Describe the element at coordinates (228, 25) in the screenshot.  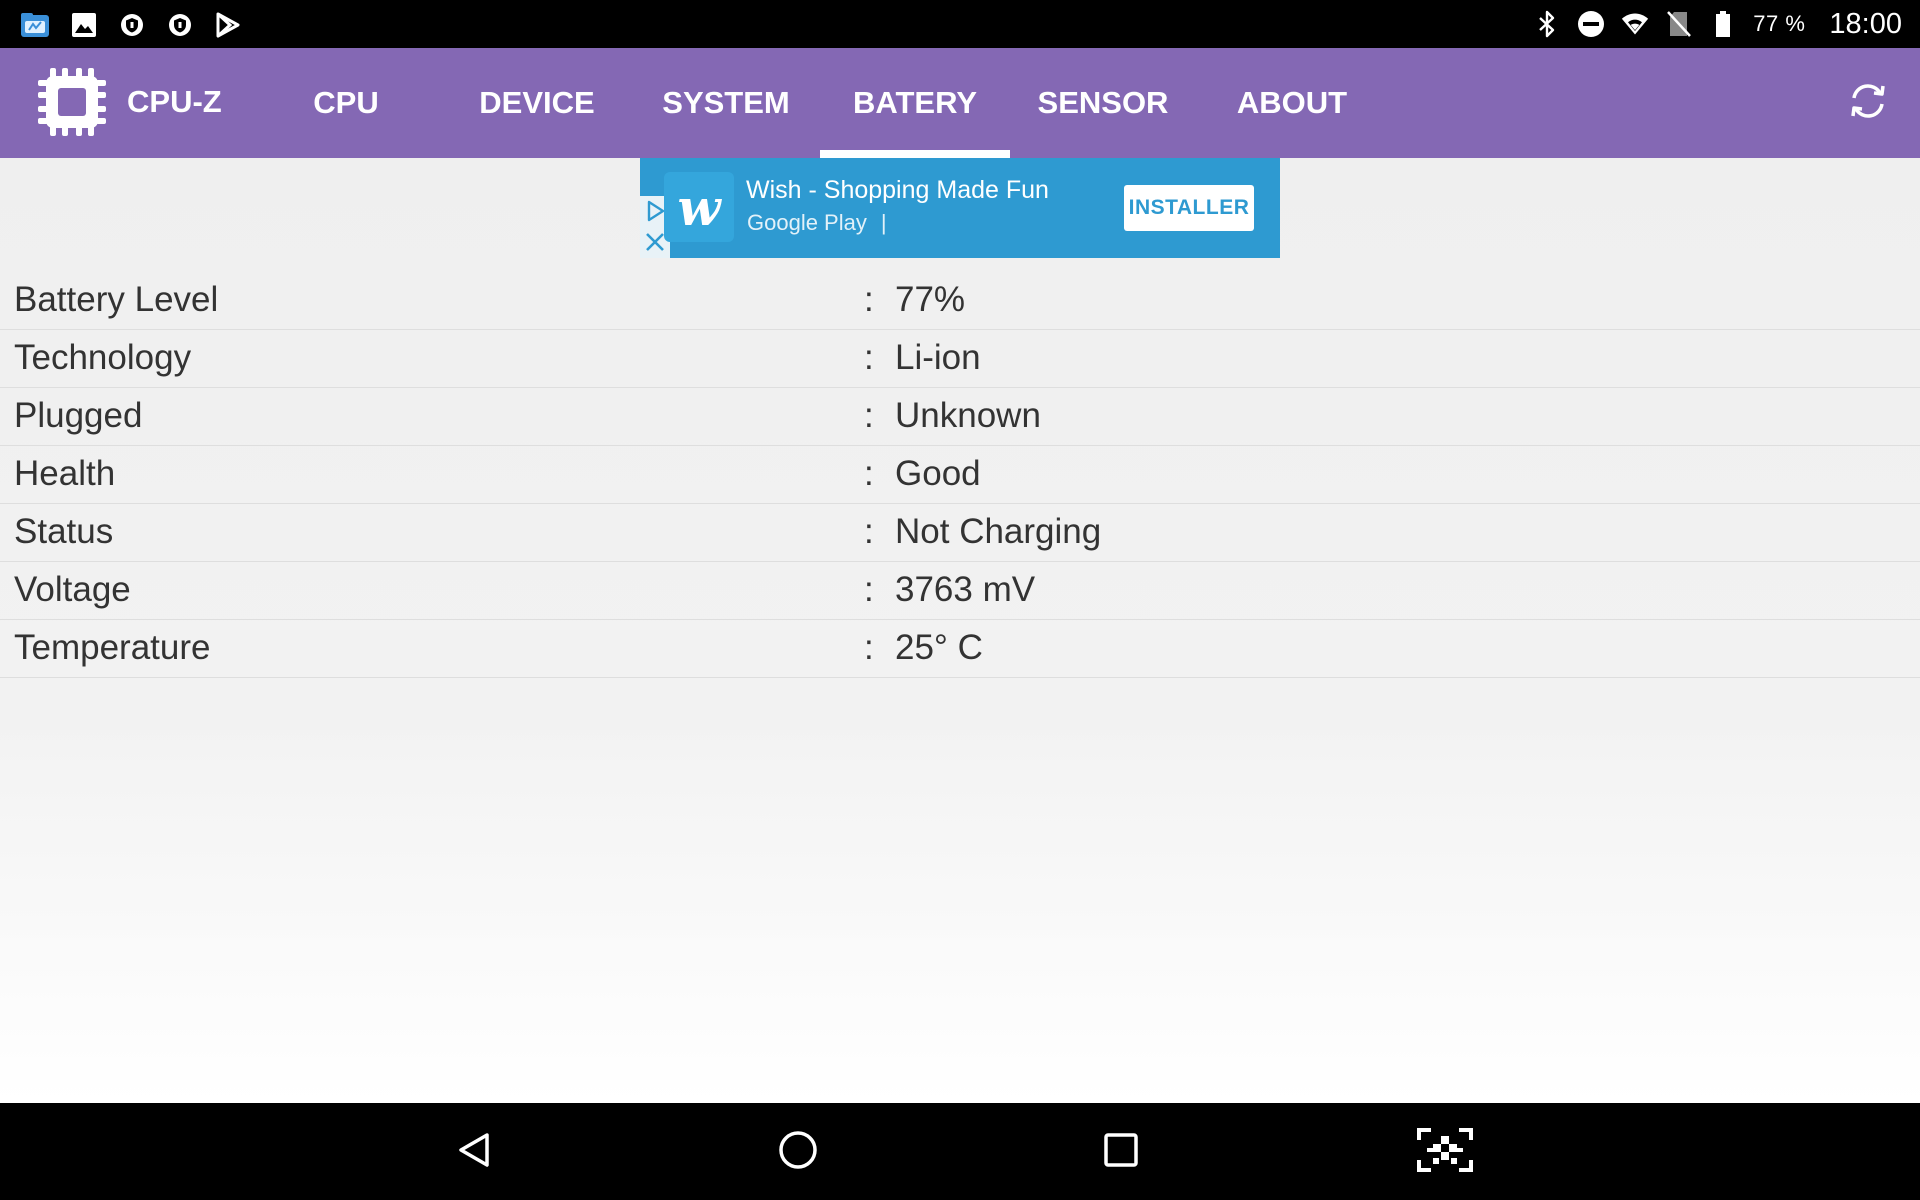
I see `play-store-icon` at that location.